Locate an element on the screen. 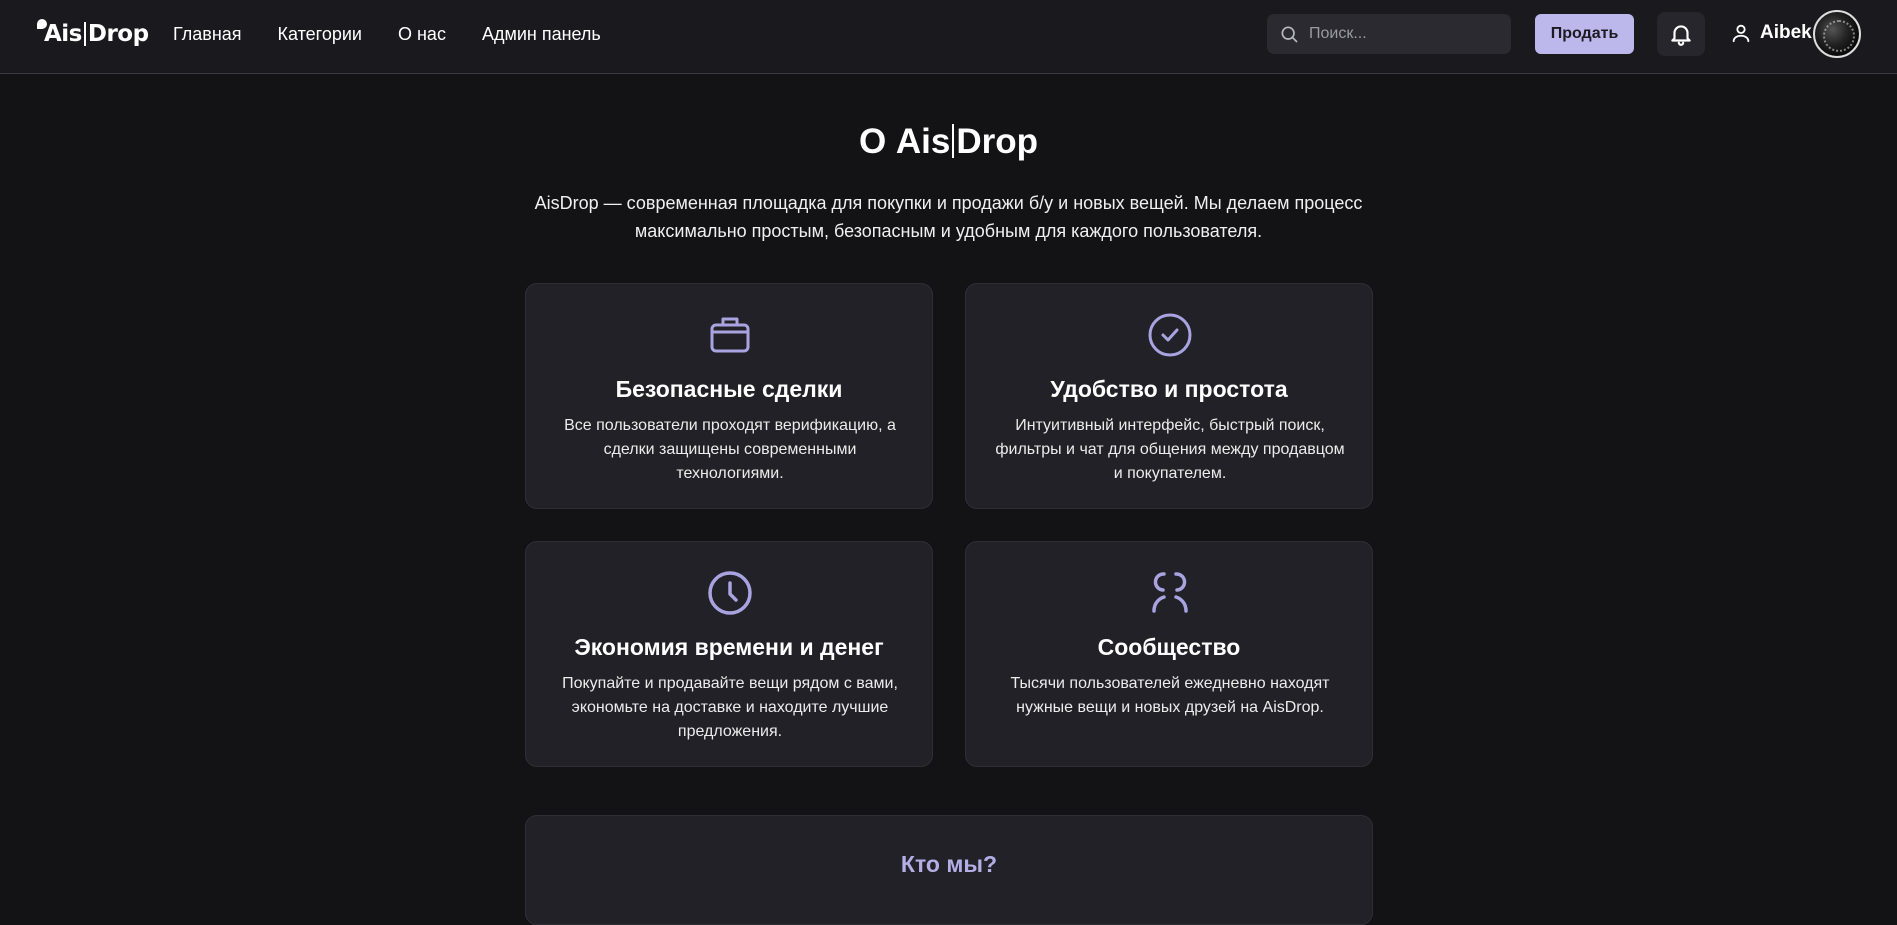  search-box is located at coordinates (1389, 34).